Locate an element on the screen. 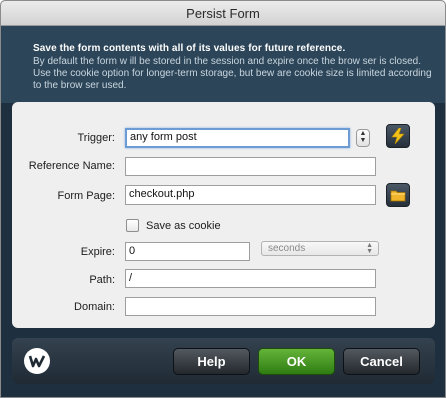 The height and width of the screenshot is (398, 446). button-bar: Help OK Cancel is located at coordinates (223, 361).